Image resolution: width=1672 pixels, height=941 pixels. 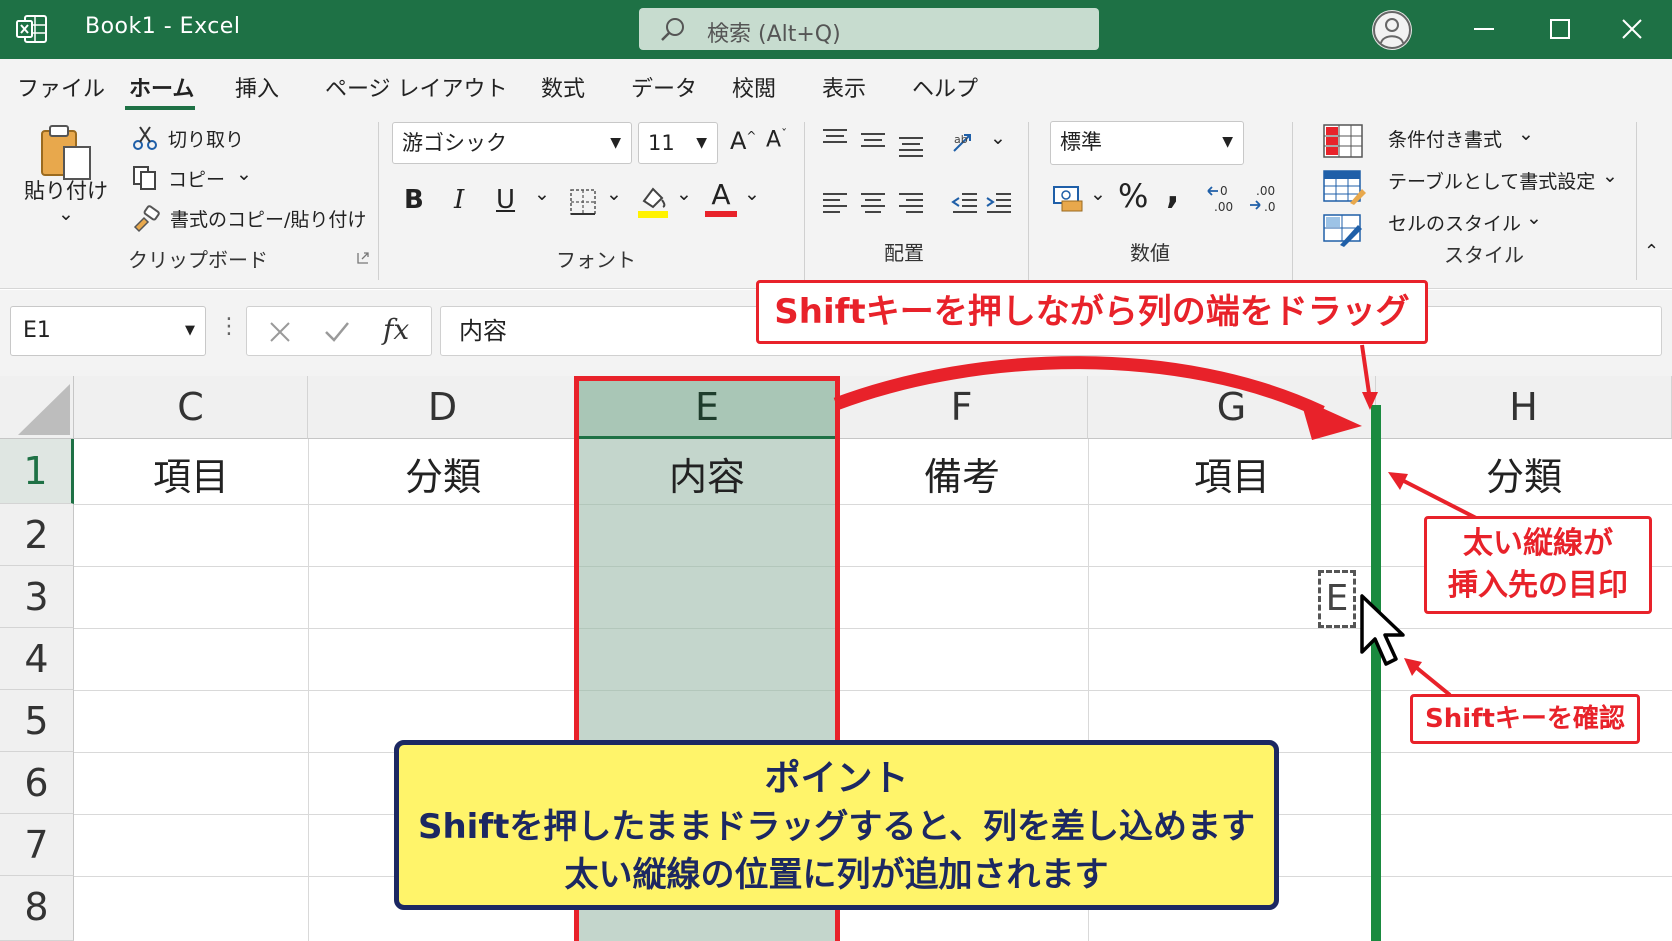 I want to click on insert-line-callout-line2: 挿入先の目印, so click(x=1538, y=585).